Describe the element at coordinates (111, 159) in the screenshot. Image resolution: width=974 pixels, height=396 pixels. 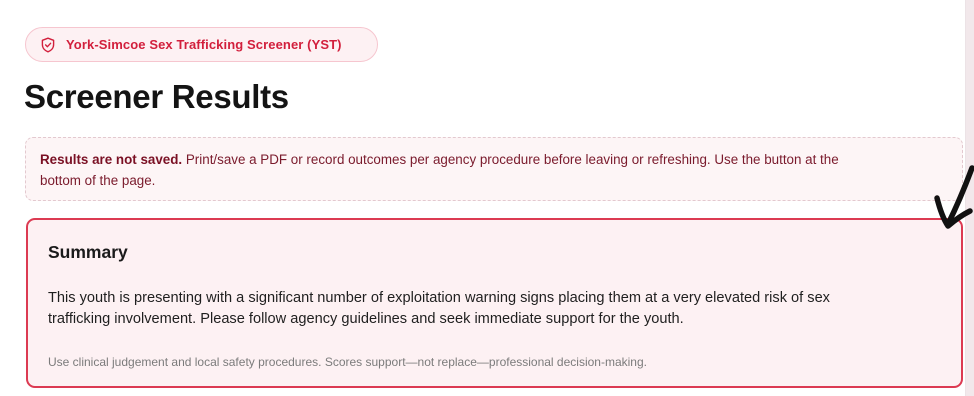
I see `notice-strong-text: Results are not saved.` at that location.